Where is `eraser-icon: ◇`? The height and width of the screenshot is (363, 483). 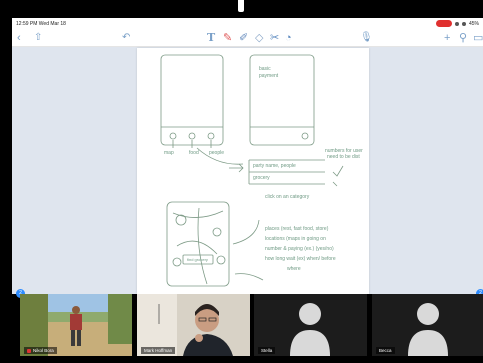 eraser-icon: ◇ is located at coordinates (259, 38).